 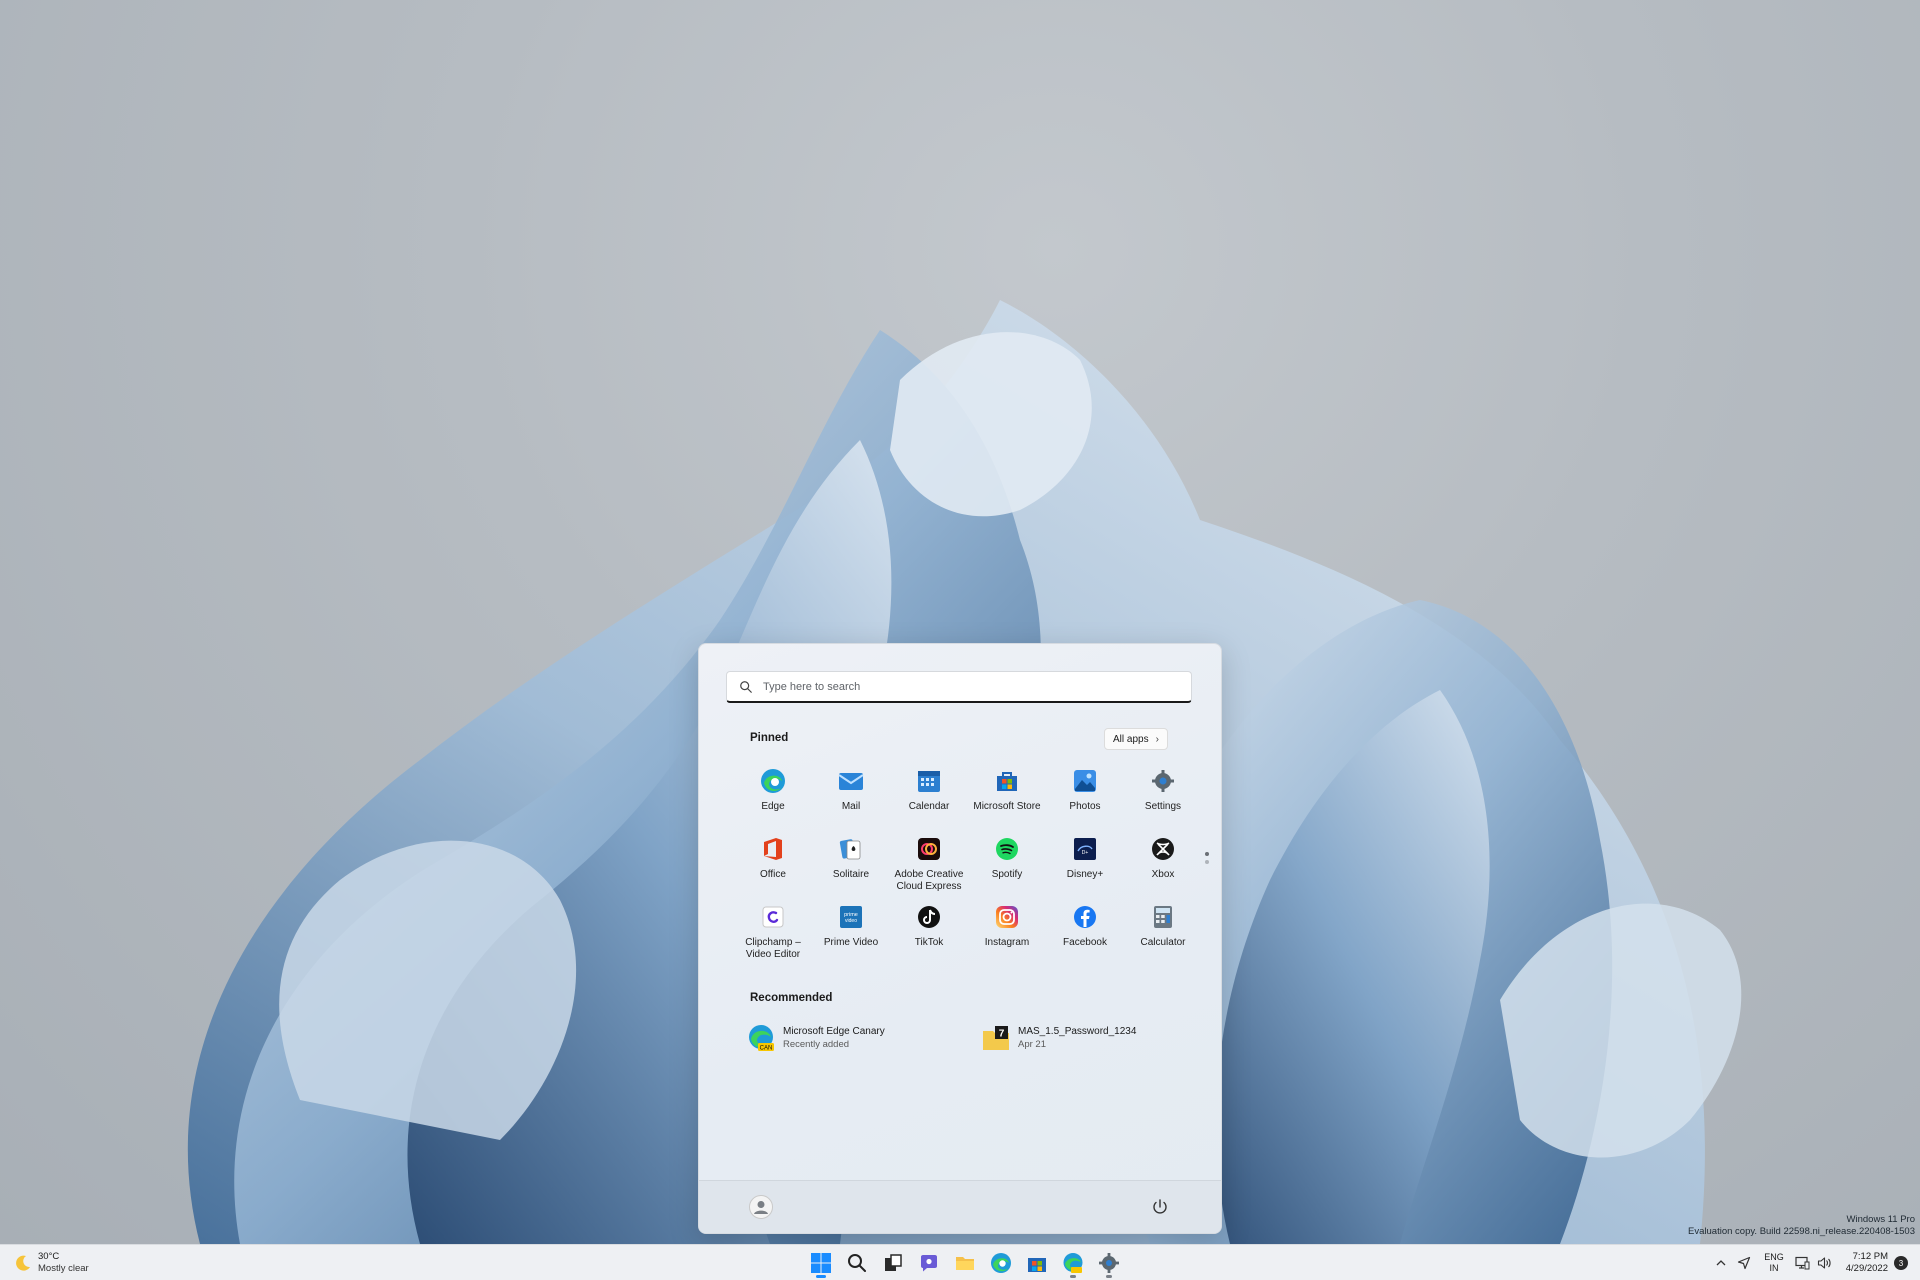 What do you see at coordinates (929, 942) in the screenshot?
I see `app-label: TikTok` at bounding box center [929, 942].